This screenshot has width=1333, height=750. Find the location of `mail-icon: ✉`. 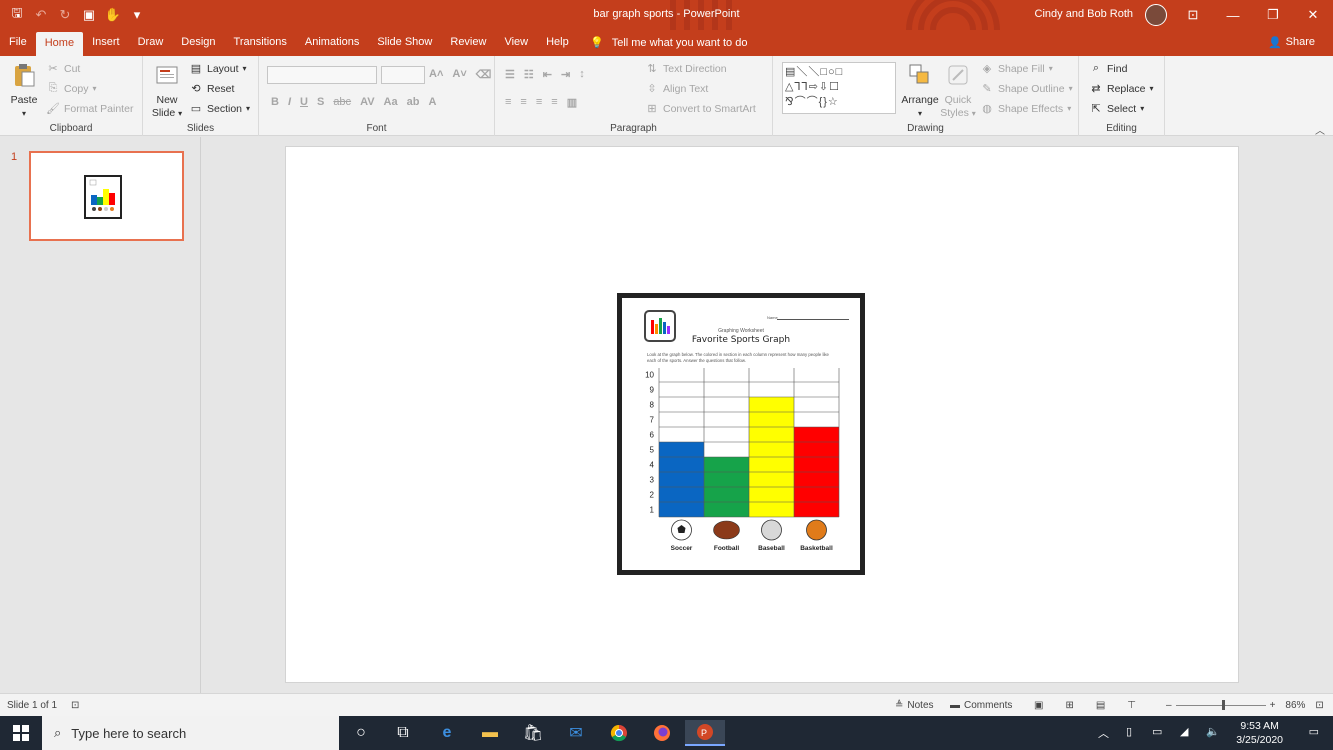

mail-icon: ✉ is located at coordinates (576, 733).